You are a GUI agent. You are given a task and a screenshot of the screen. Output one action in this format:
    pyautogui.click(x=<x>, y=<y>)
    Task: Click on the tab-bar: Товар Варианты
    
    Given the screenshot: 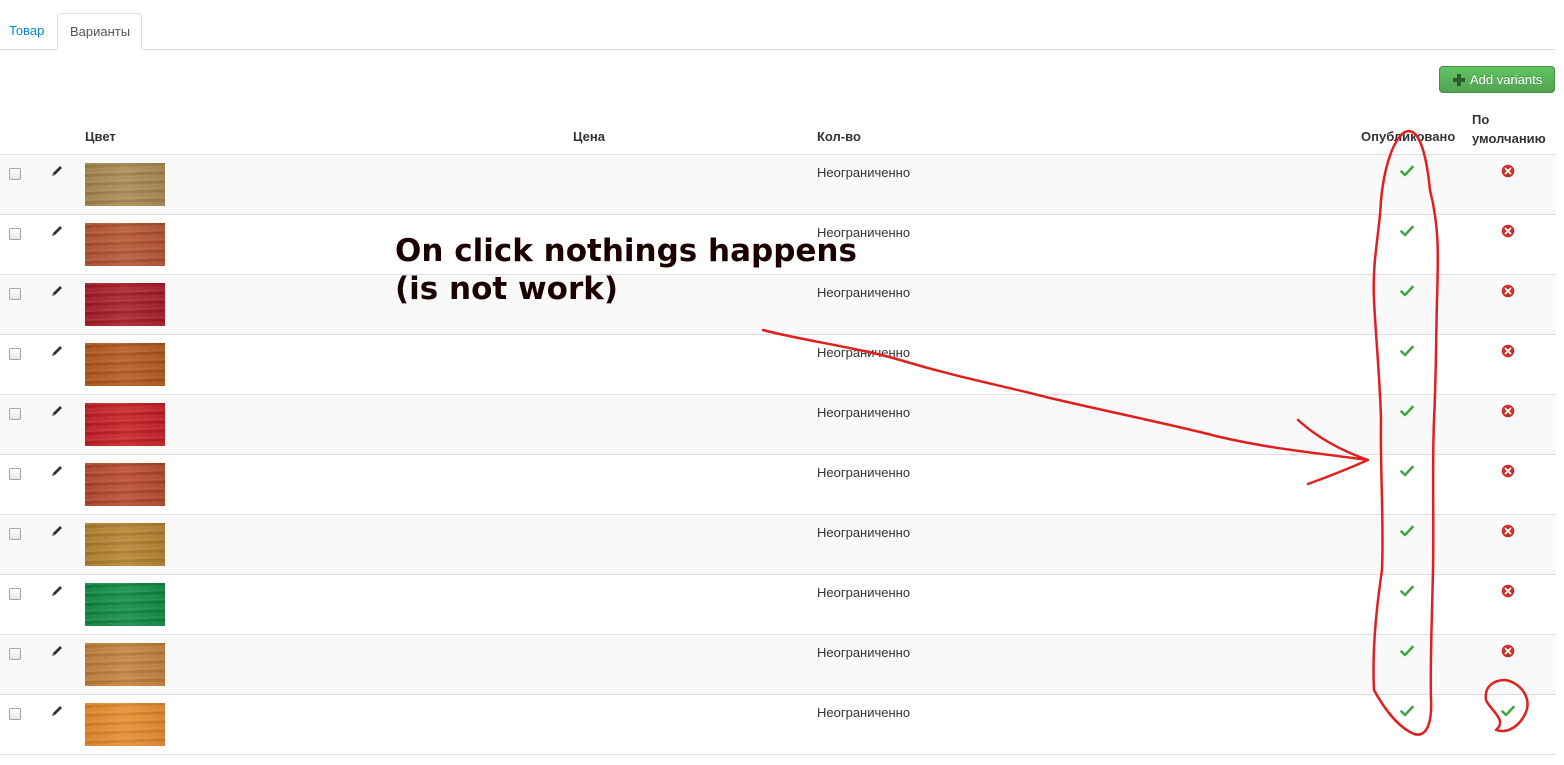 What is the action you would take?
    pyautogui.click(x=778, y=31)
    